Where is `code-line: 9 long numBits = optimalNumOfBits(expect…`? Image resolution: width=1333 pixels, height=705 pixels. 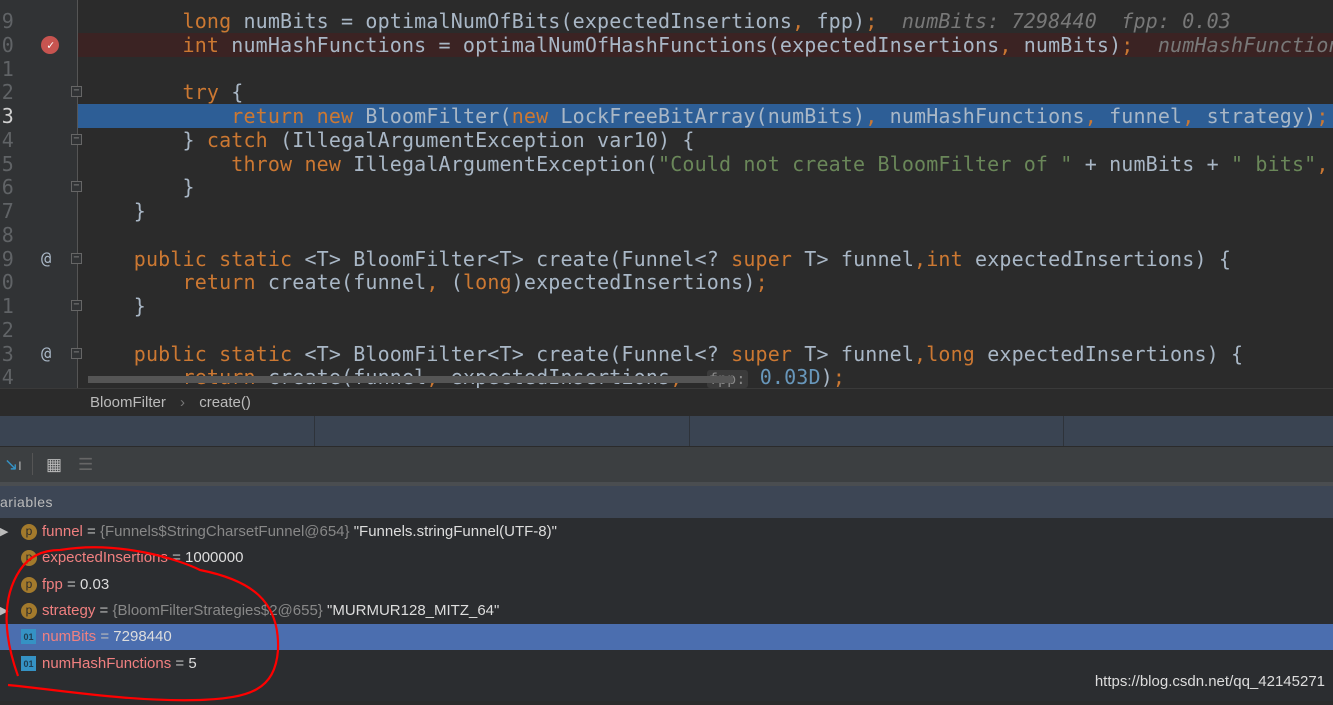
code-line: 9 long numBits = optimalNumOfBits(expect… is located at coordinates (666, 21).